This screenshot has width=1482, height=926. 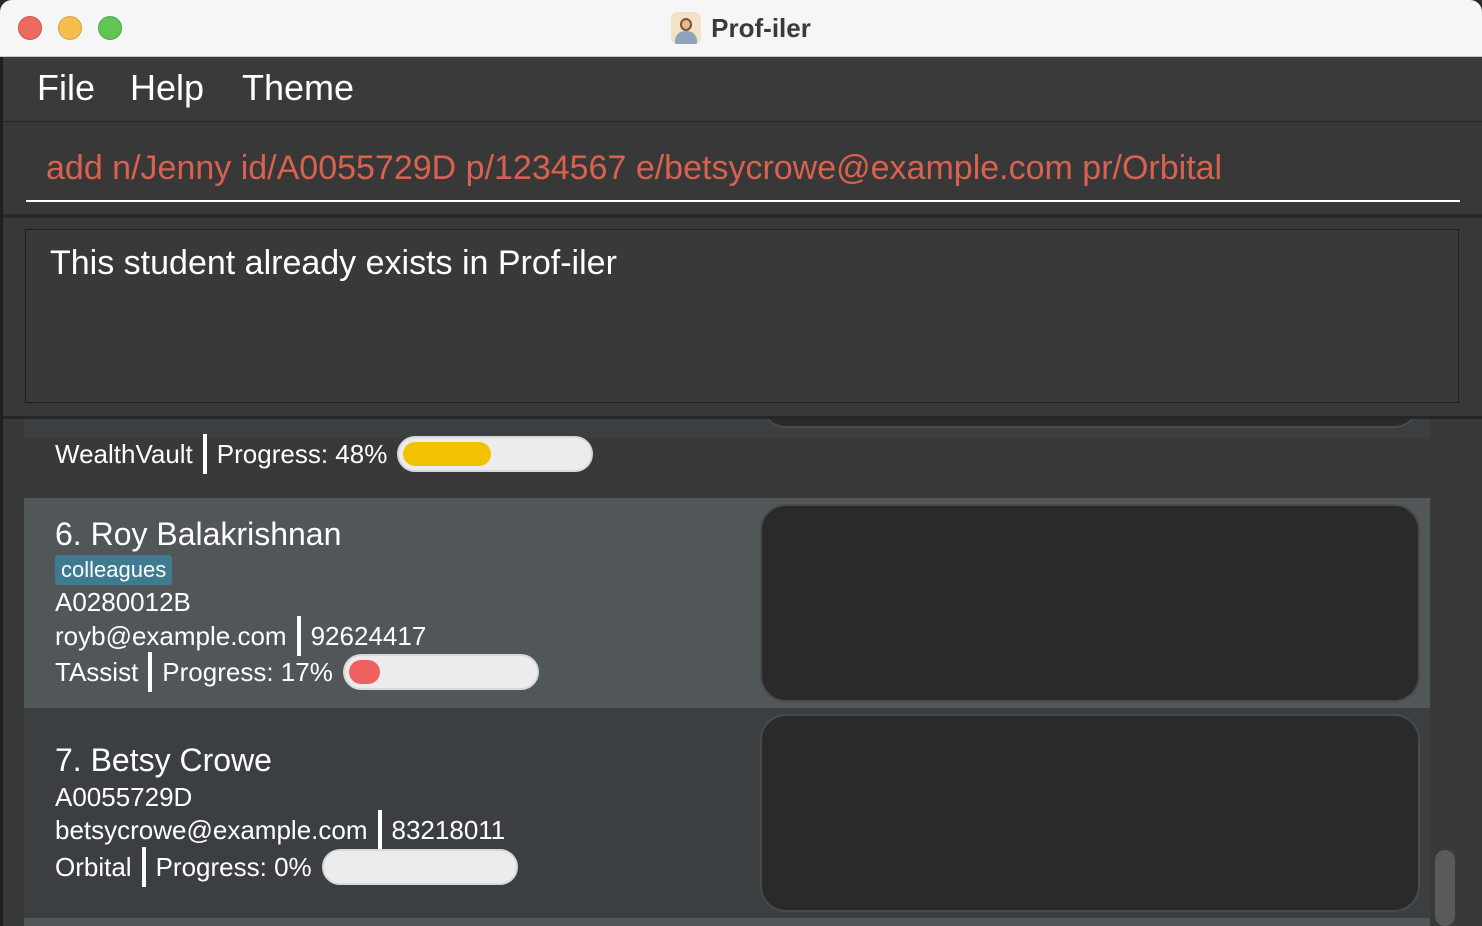 I want to click on menu-help: Help, so click(x=167, y=88).